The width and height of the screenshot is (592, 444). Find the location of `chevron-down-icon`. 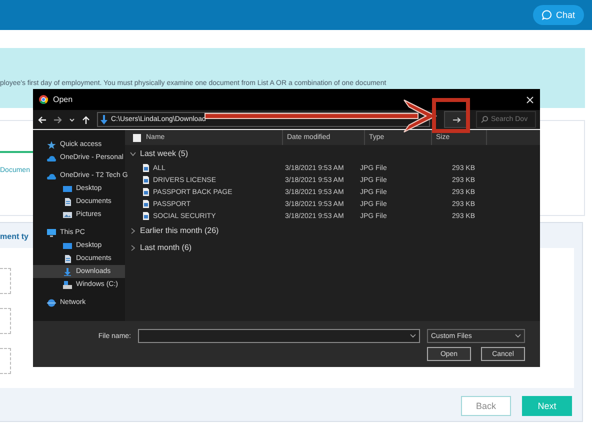

chevron-down-icon is located at coordinates (133, 153).